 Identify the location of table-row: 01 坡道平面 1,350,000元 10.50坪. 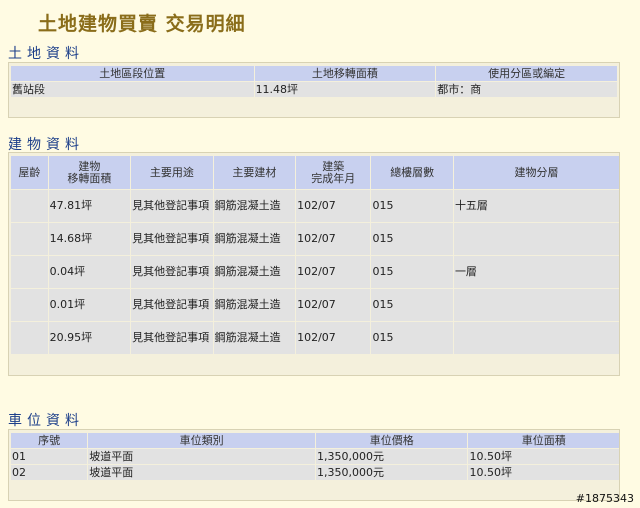
(315, 456).